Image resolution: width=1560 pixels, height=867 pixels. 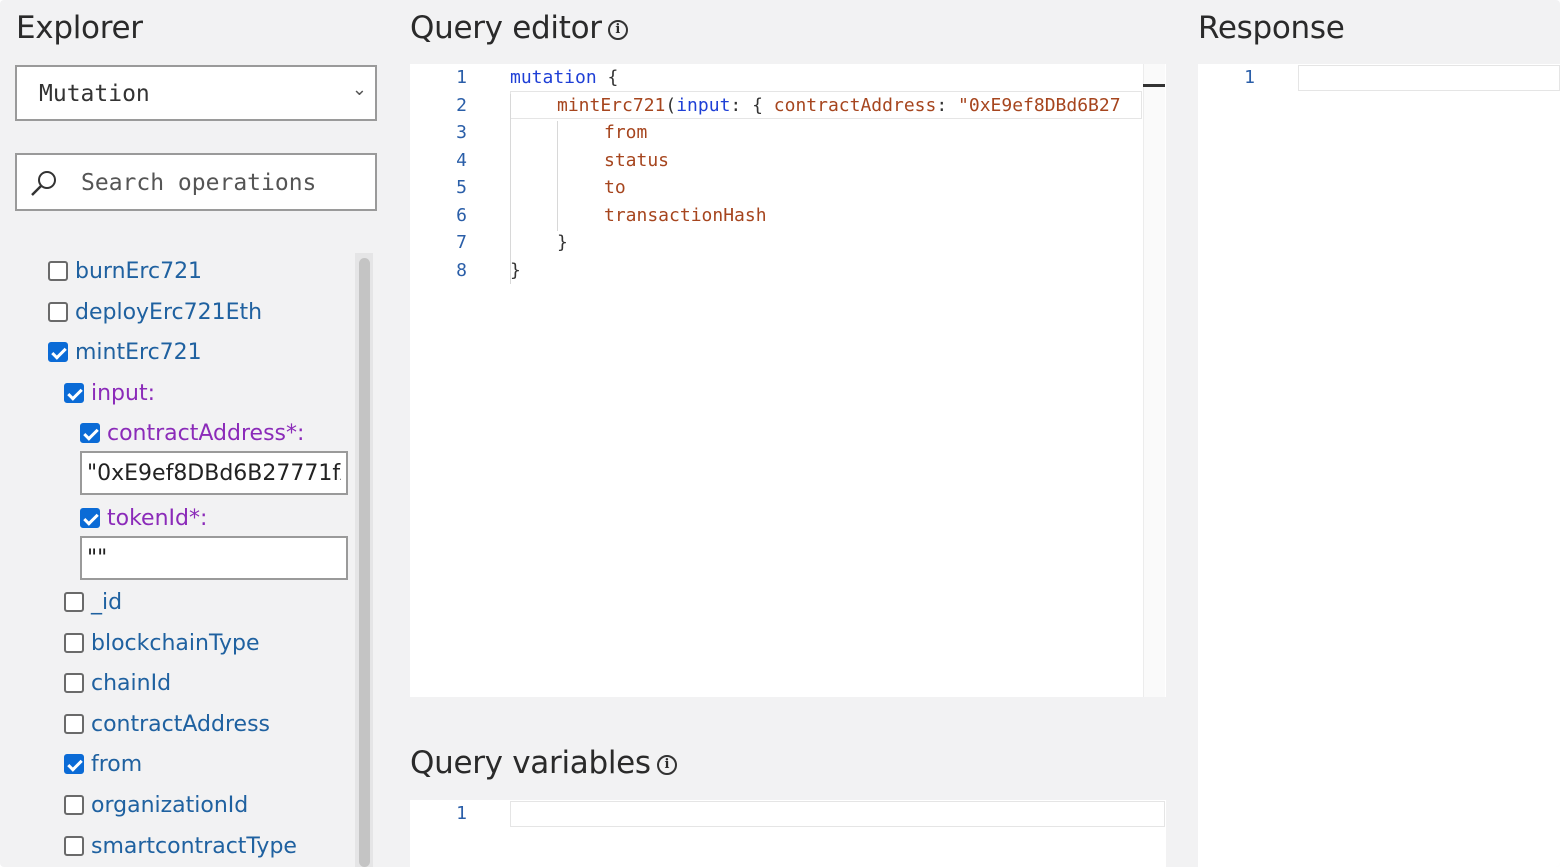 What do you see at coordinates (175, 643) in the screenshot?
I see `field-label: blockchainType` at bounding box center [175, 643].